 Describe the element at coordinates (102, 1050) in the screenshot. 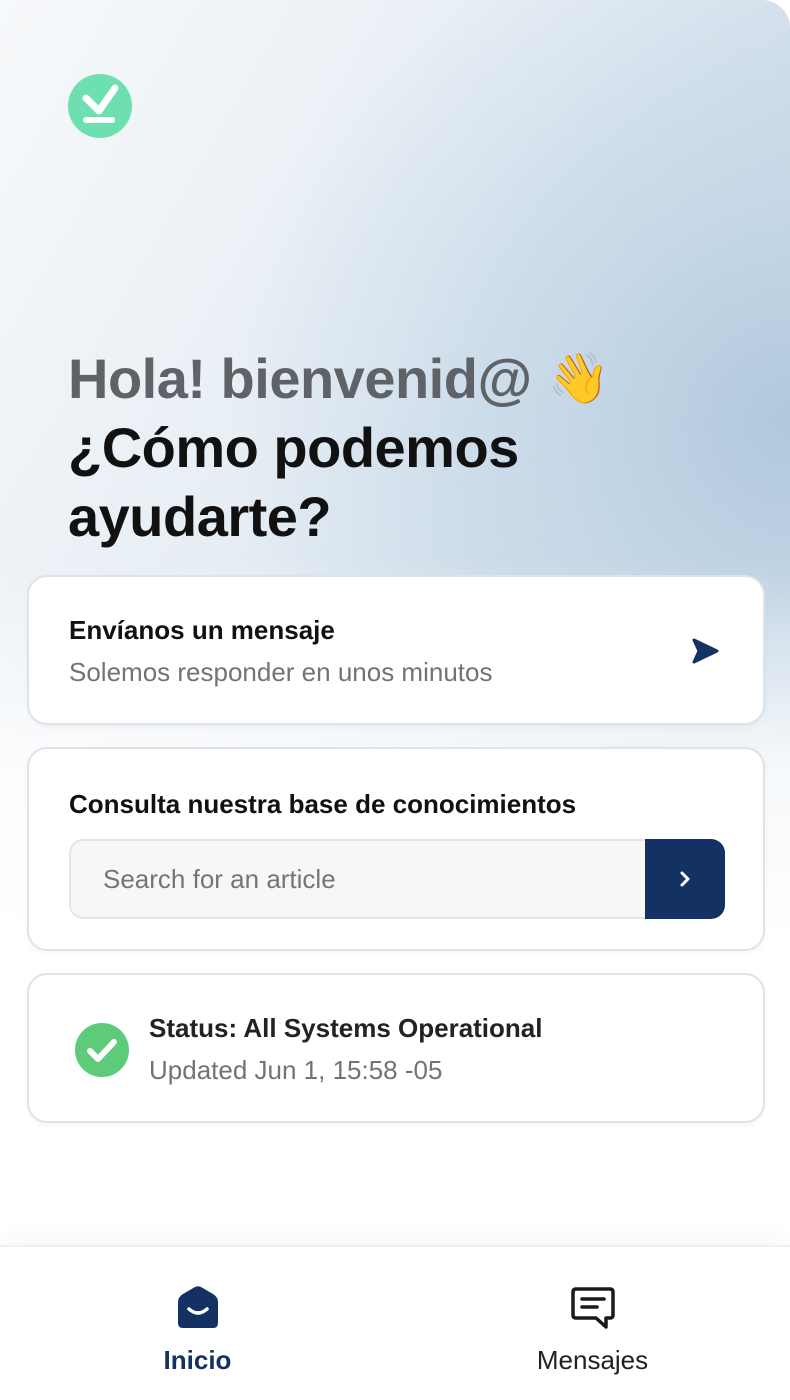

I see `check-circle-icon` at that location.